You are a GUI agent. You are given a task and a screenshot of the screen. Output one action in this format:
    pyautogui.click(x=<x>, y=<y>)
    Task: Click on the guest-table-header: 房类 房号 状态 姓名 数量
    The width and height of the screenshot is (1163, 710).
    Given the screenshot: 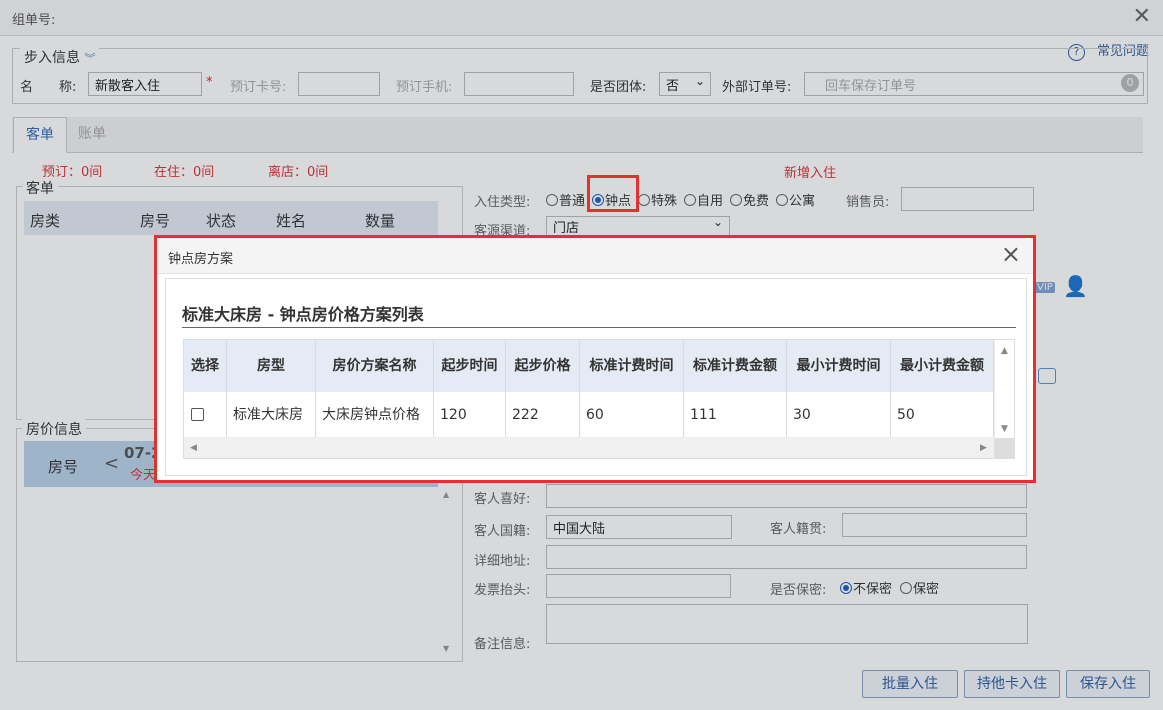 What is the action you would take?
    pyautogui.click(x=231, y=218)
    